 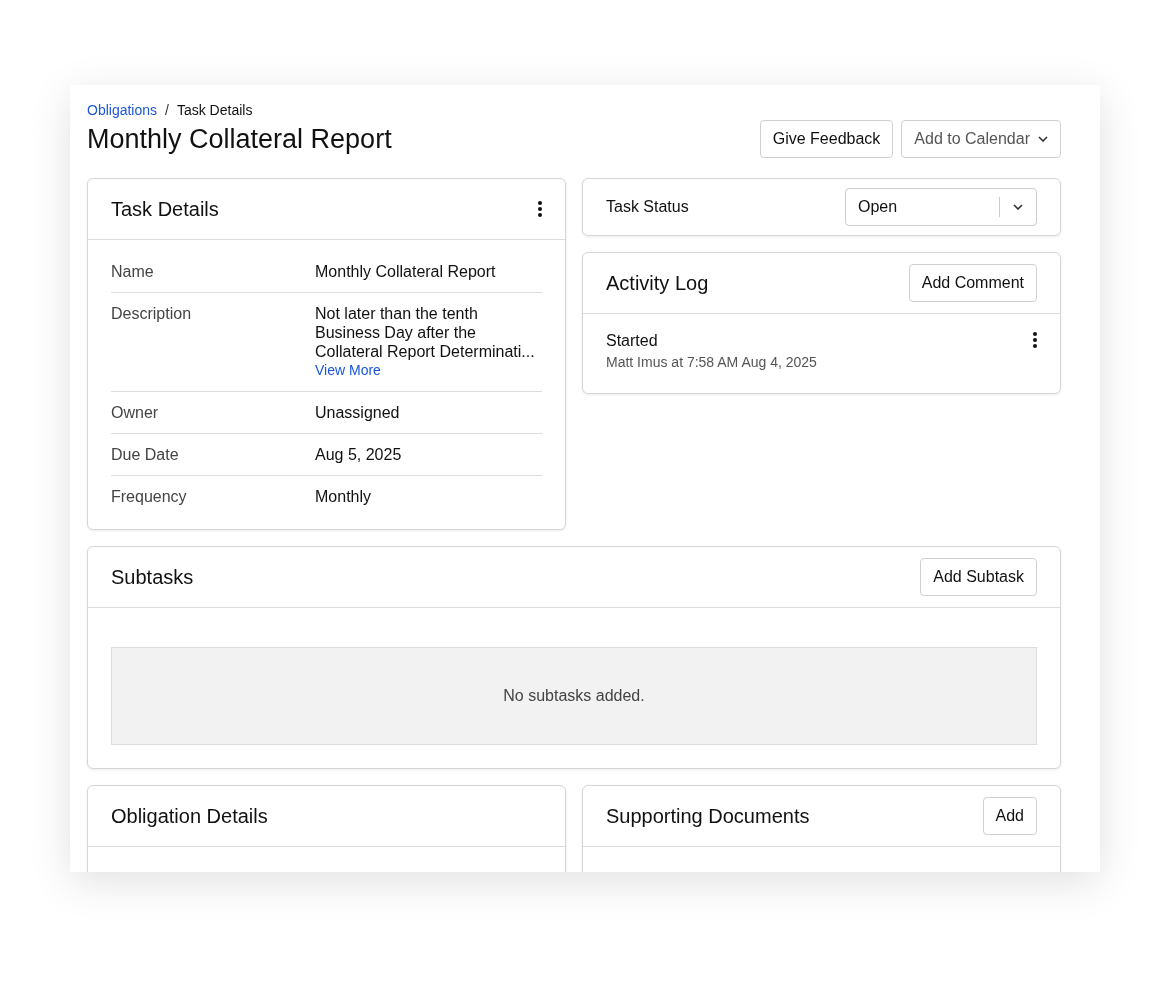 What do you see at coordinates (359, 454) in the screenshot?
I see `field-value: Aug 5, 2025` at bounding box center [359, 454].